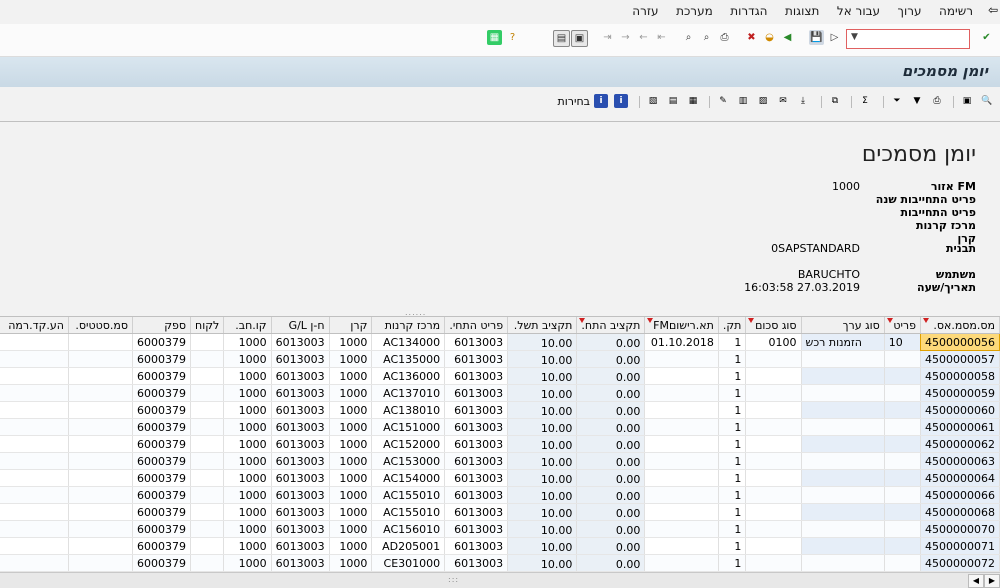 This screenshot has width=1000, height=588. Describe the element at coordinates (903, 342) in the screenshot. I see `table-cell: 10` at that location.